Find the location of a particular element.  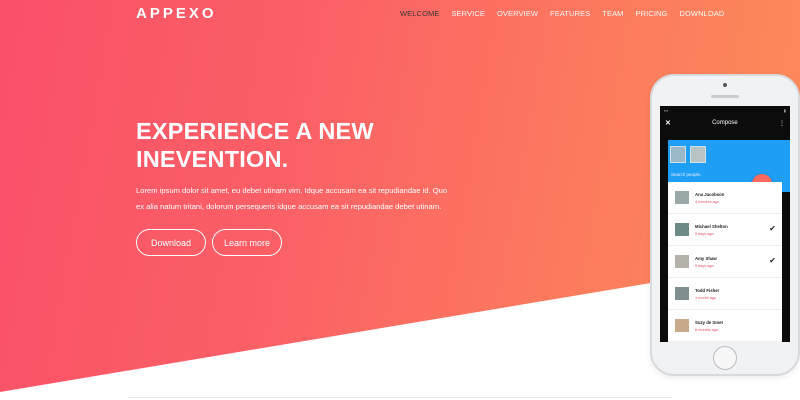

headline-line-1: EXPERIENCE A NEW is located at coordinates (255, 131).